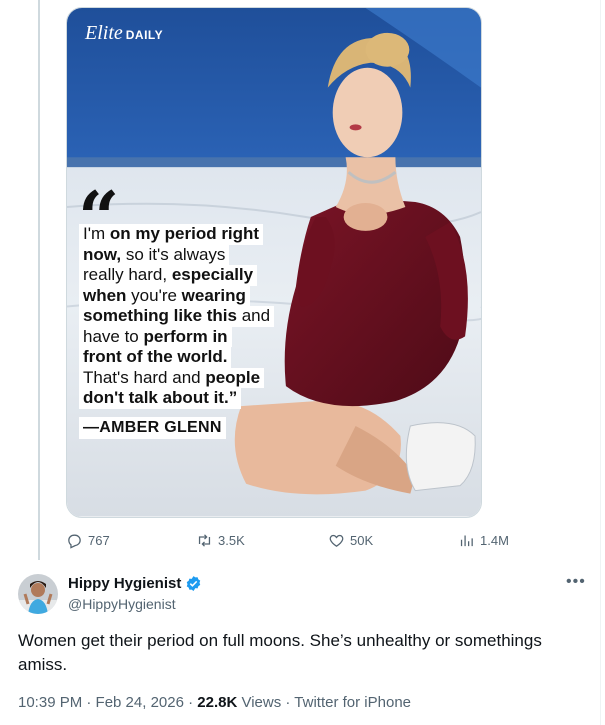 The width and height of the screenshot is (605, 725). Describe the element at coordinates (152, 427) in the screenshot. I see `quote-attribution: —AMBER GLENN` at that location.